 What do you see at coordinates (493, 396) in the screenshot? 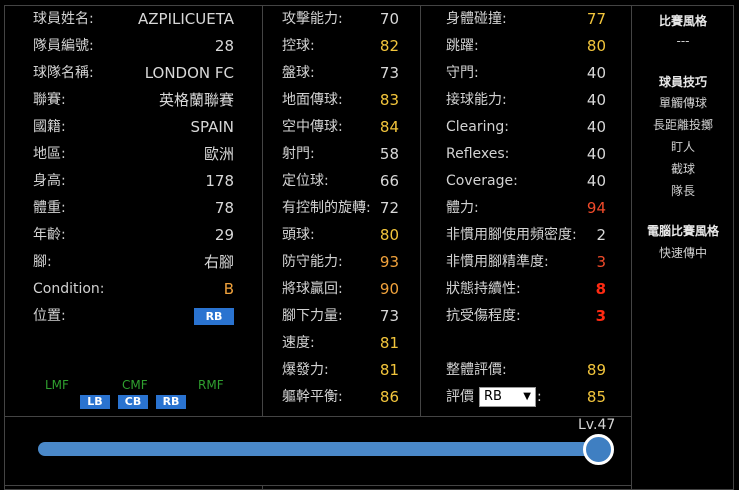
I see `rating-select-value: RB` at bounding box center [493, 396].